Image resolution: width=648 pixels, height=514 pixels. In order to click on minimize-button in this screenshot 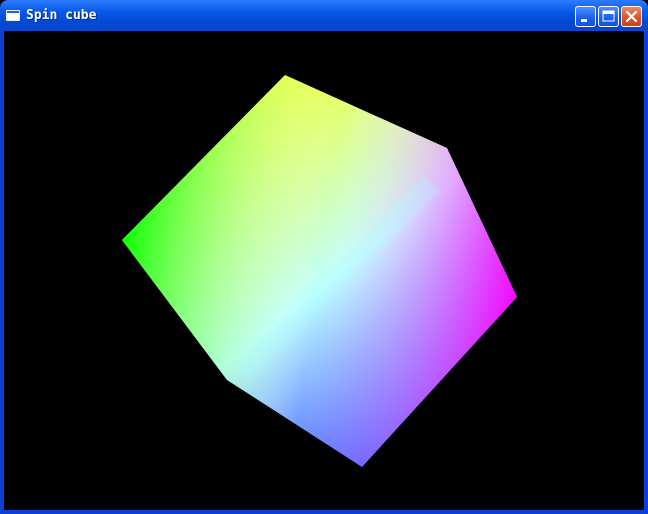, I will do `click(585, 16)`.